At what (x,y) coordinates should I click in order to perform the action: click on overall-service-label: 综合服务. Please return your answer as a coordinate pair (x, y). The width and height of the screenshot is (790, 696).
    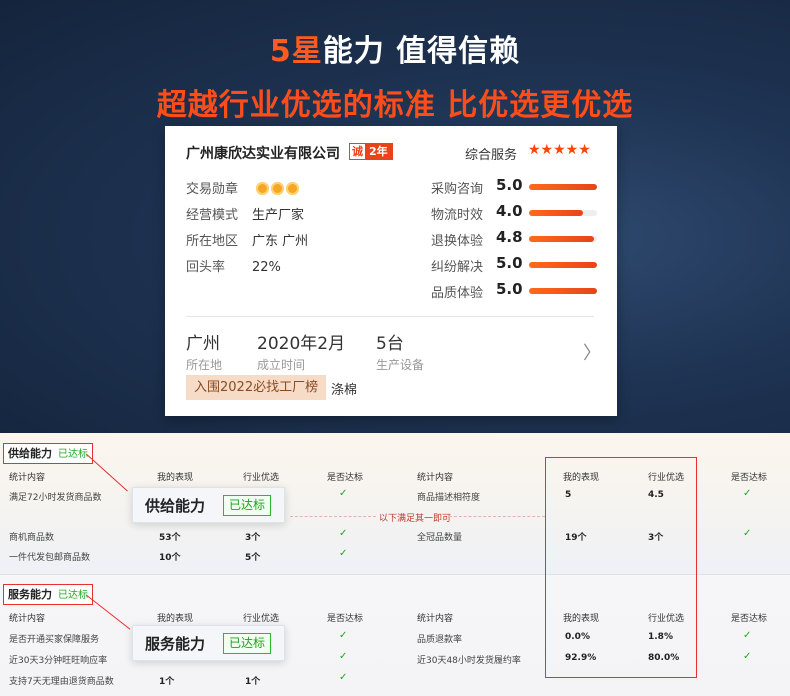
    Looking at the image, I should click on (491, 155).